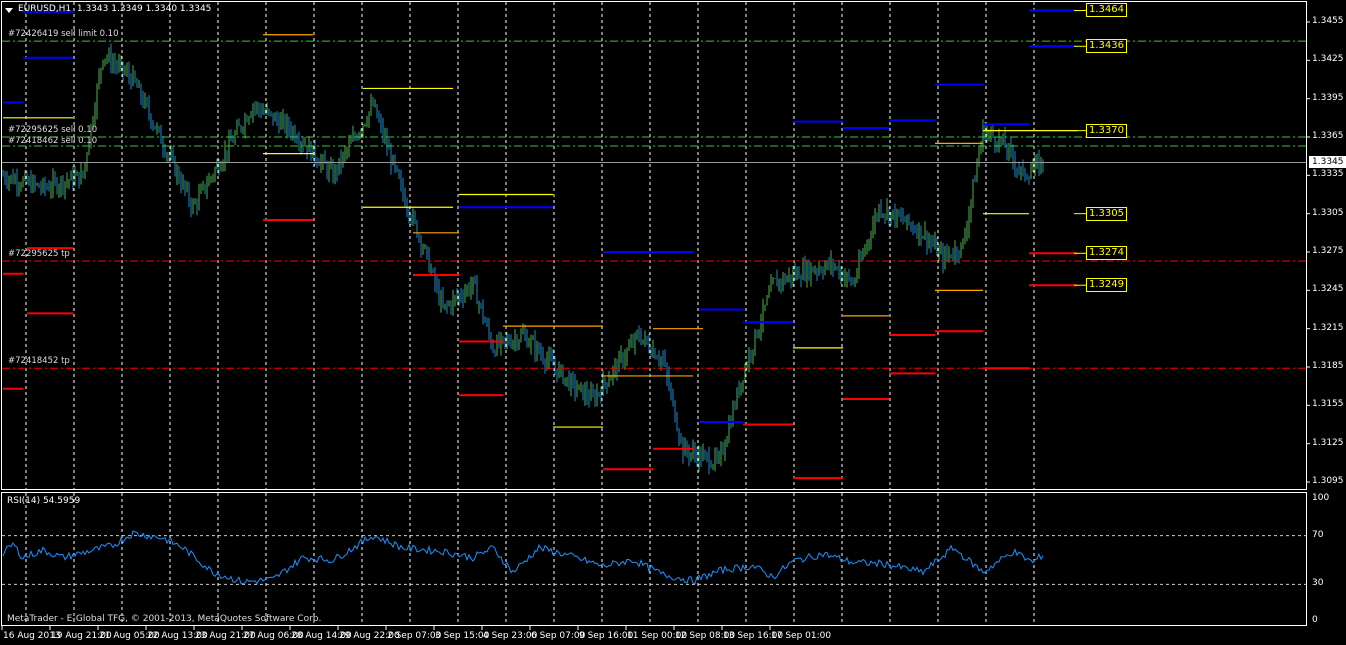 The width and height of the screenshot is (1346, 645). I want to click on y-tick-label: 1.3155, so click(1328, 404).